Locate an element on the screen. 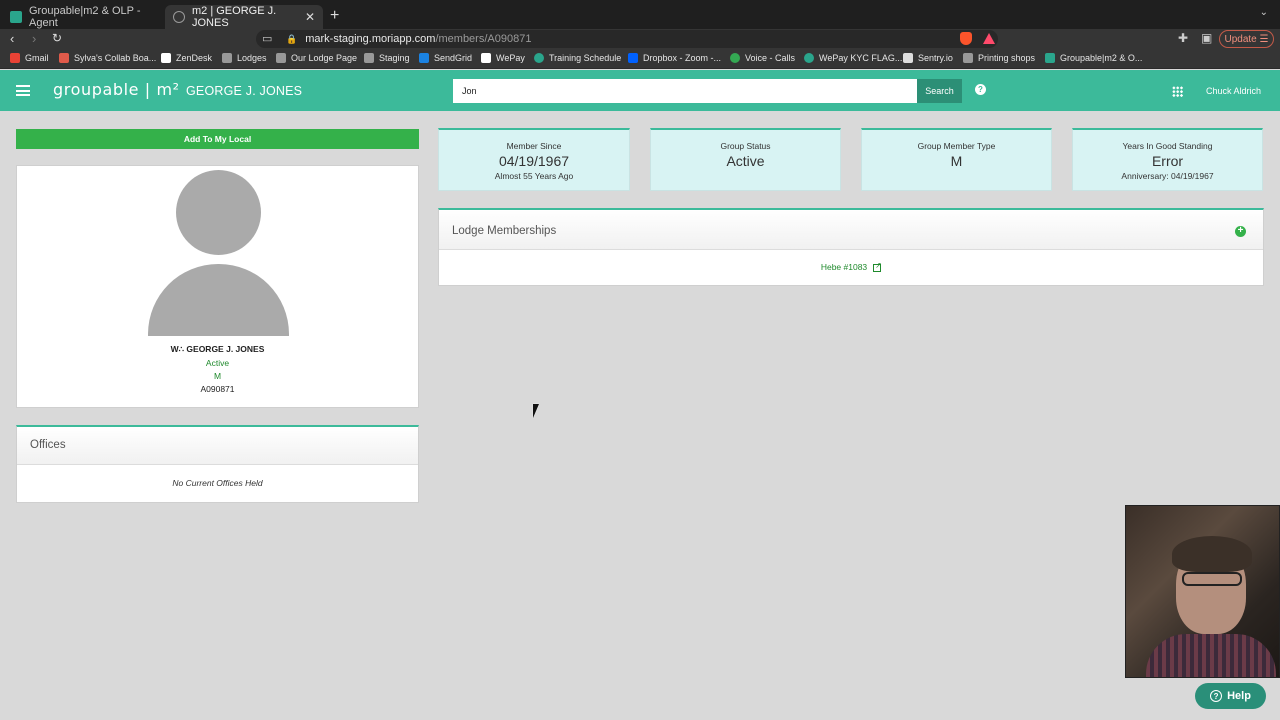 This screenshot has height=720, width=1280. training-icon is located at coordinates (539, 58).